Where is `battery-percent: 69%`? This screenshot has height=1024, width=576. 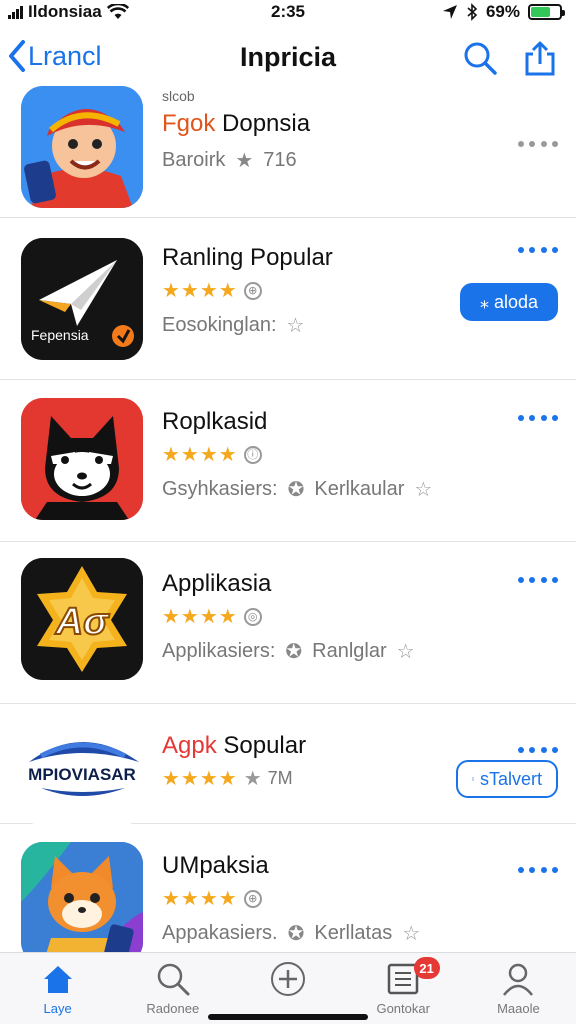
battery-percent: 69% is located at coordinates (502, 11).